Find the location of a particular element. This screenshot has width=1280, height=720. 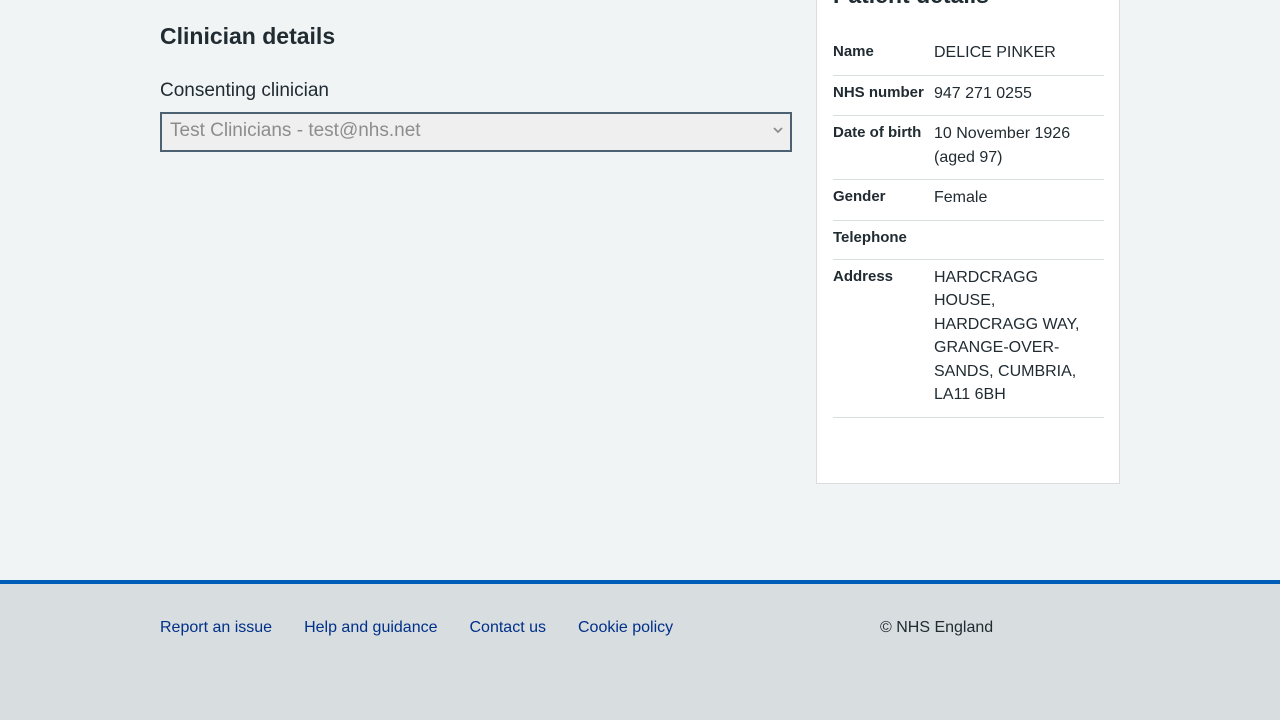

patient-details-heading: Patient details is located at coordinates (911, 5).